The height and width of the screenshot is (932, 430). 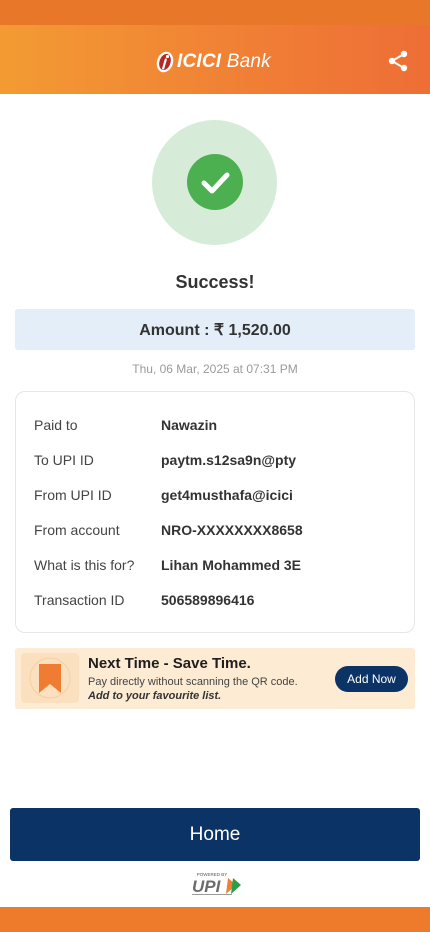 What do you see at coordinates (56, 425) in the screenshot?
I see `detail-label: Paid to` at bounding box center [56, 425].